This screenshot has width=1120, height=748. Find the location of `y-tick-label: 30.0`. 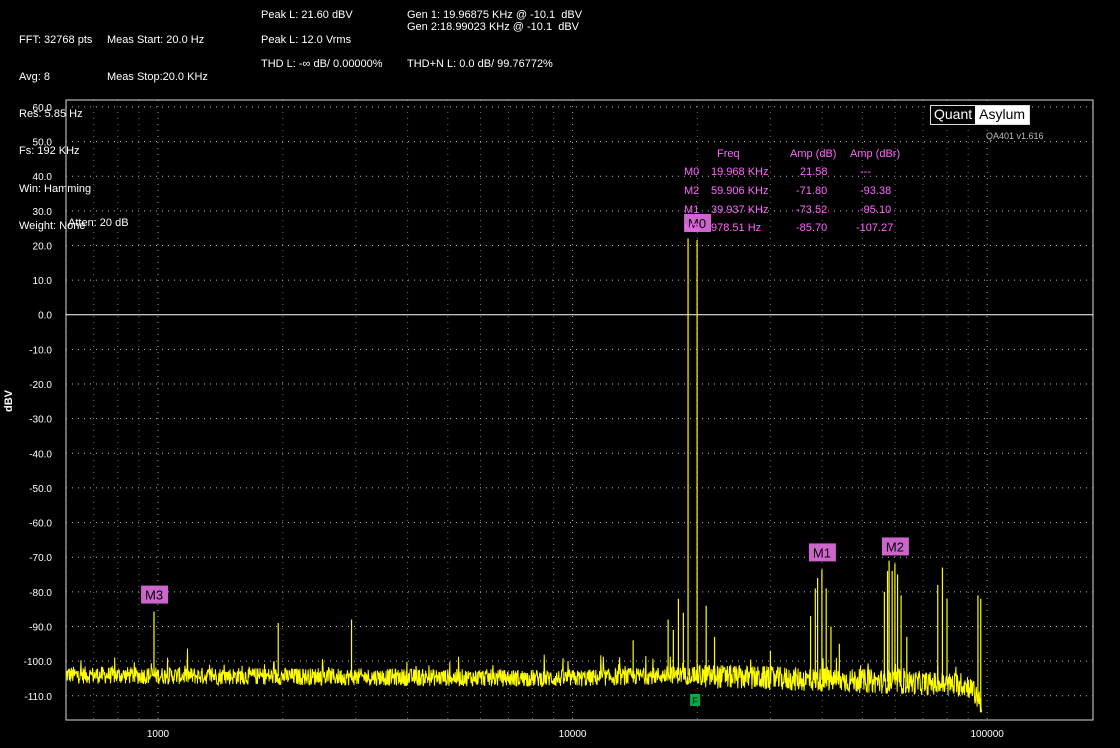

y-tick-label: 30.0 is located at coordinates (43, 212).